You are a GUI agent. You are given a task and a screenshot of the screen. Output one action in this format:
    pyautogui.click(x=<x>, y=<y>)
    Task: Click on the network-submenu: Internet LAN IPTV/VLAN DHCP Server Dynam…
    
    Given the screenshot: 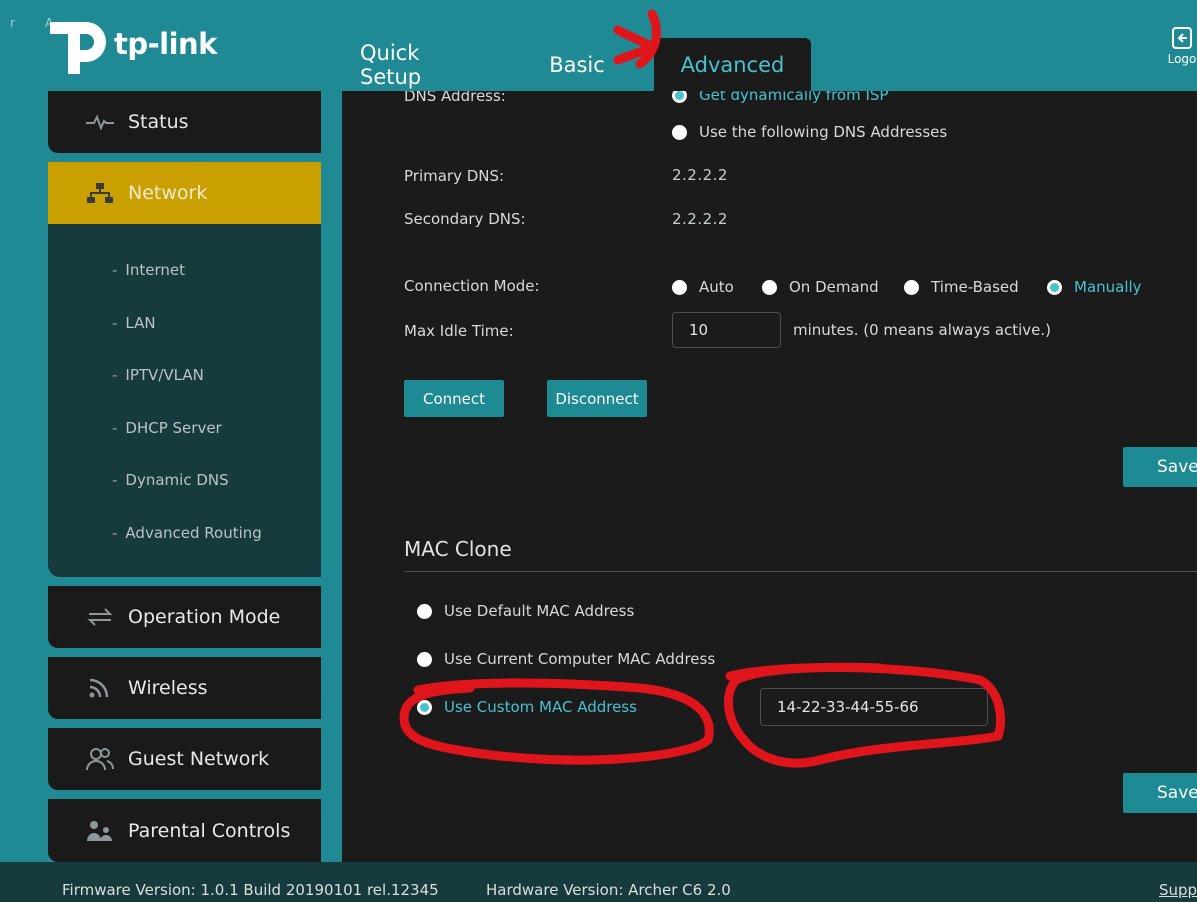 What is the action you would take?
    pyautogui.click(x=184, y=400)
    